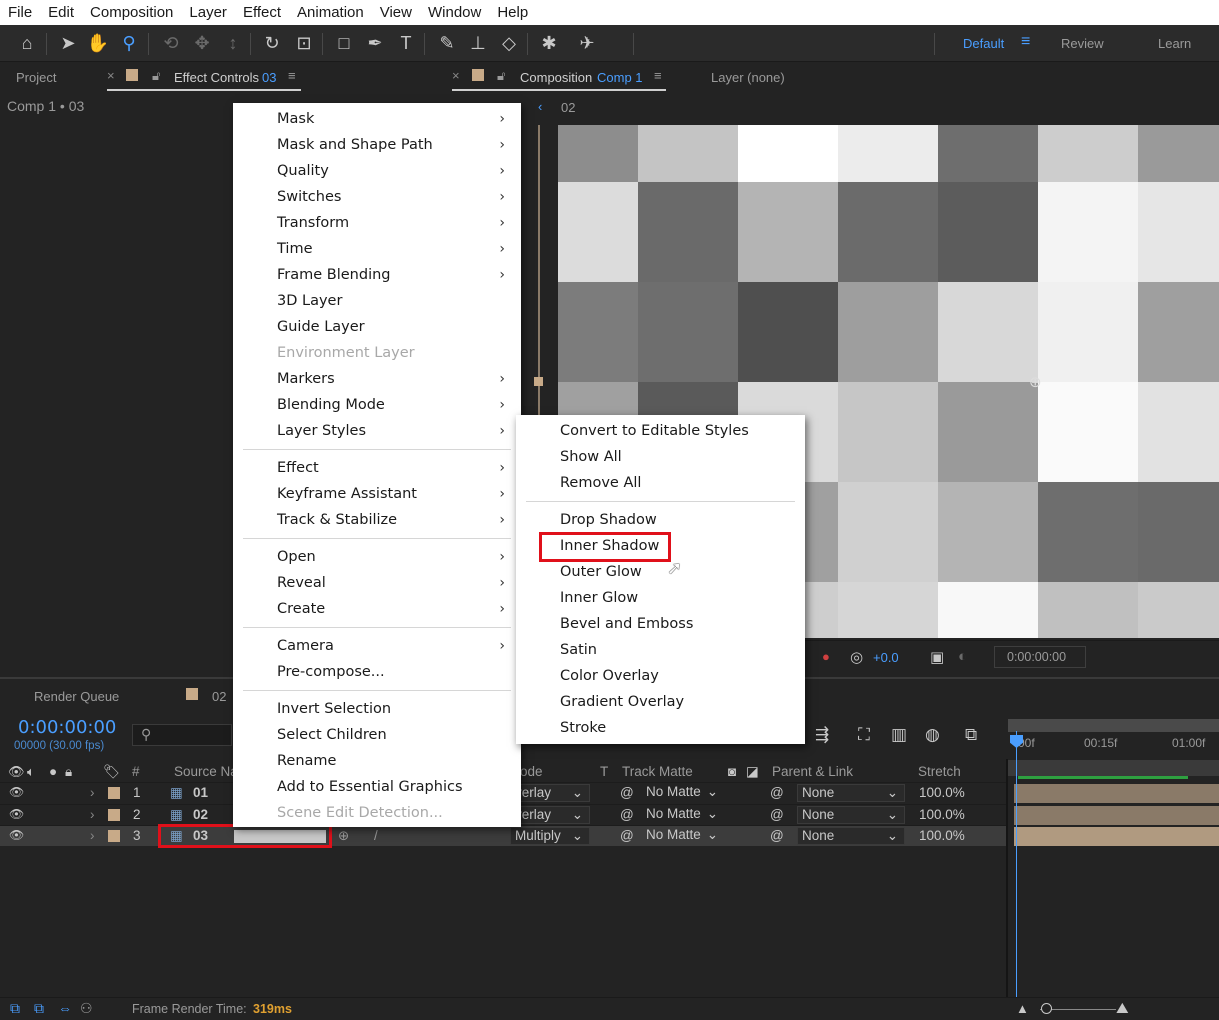 This screenshot has height=1020, width=1219. Describe the element at coordinates (983, 43) in the screenshot. I see `workspace-default: Default` at that location.